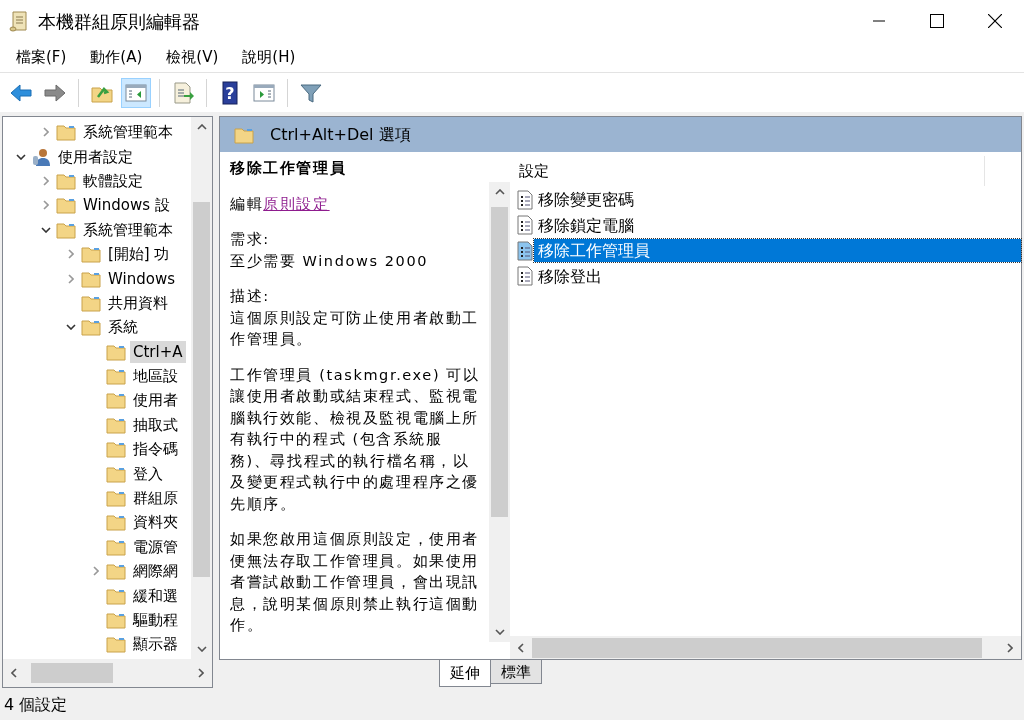 The width and height of the screenshot is (1024, 720). What do you see at coordinates (155, 571) in the screenshot?
I see `tree-item: 網際網` at bounding box center [155, 571].